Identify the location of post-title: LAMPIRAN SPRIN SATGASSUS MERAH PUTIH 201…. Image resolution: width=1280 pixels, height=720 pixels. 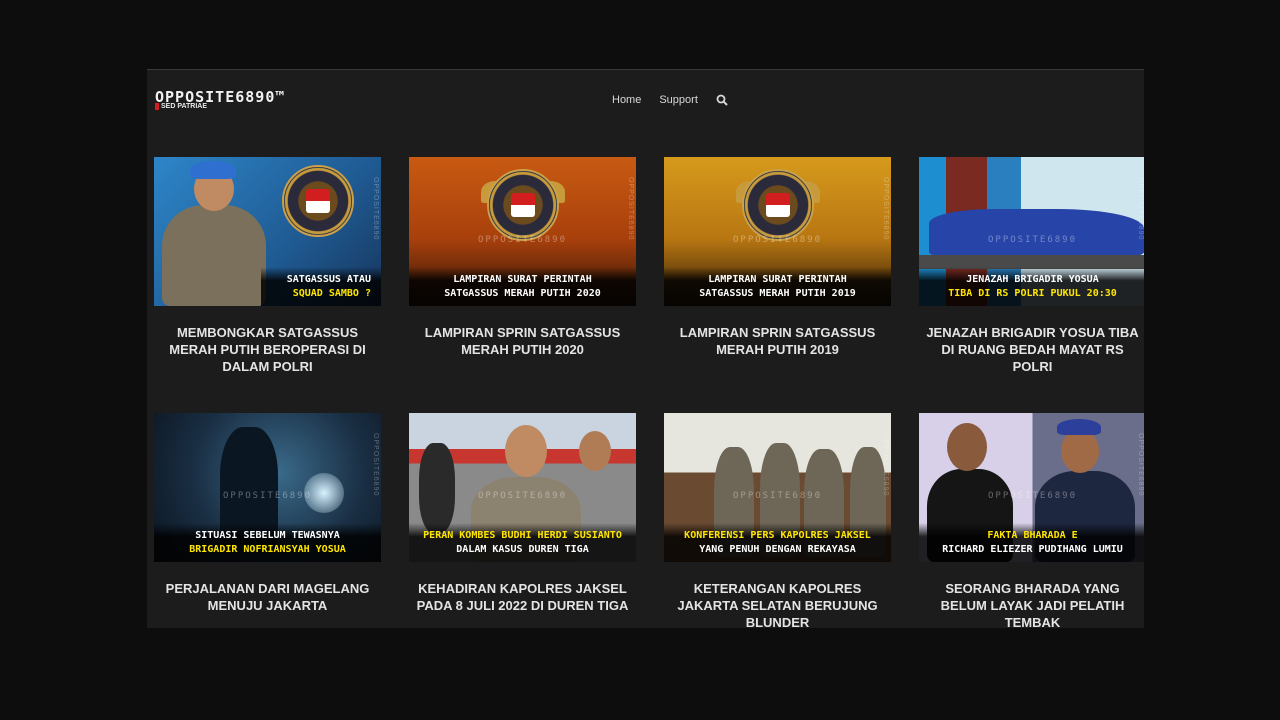
(777, 341).